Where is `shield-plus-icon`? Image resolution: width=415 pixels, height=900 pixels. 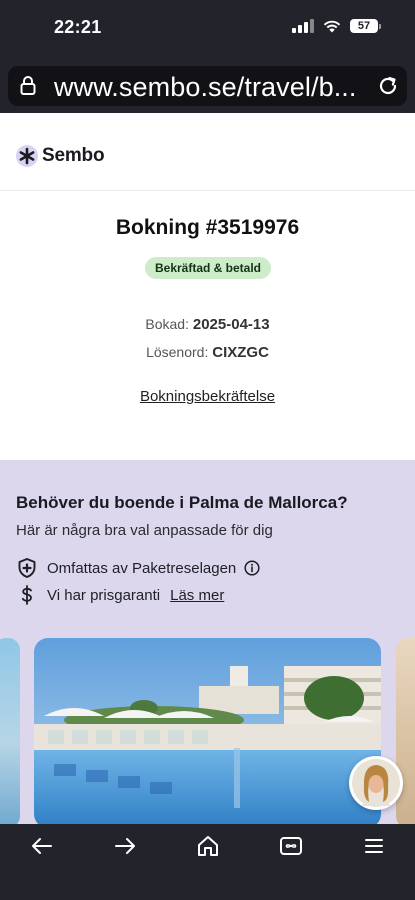 shield-plus-icon is located at coordinates (27, 568).